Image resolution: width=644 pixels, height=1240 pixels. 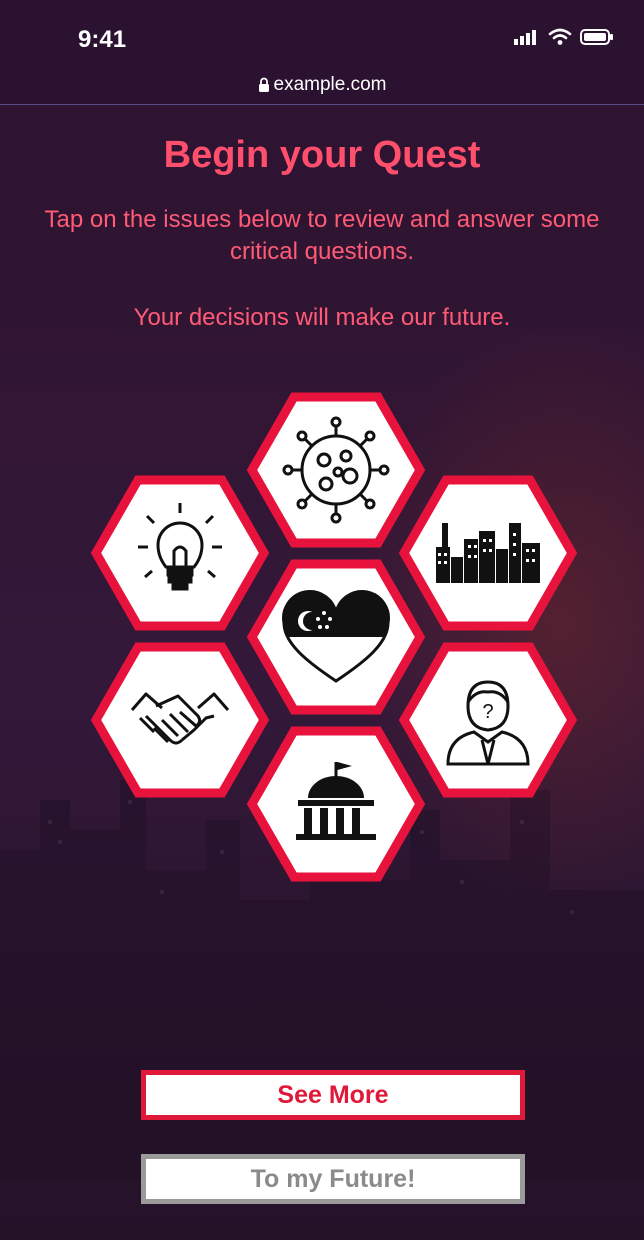 I want to click on issue-hex-idea, so click(x=180, y=553).